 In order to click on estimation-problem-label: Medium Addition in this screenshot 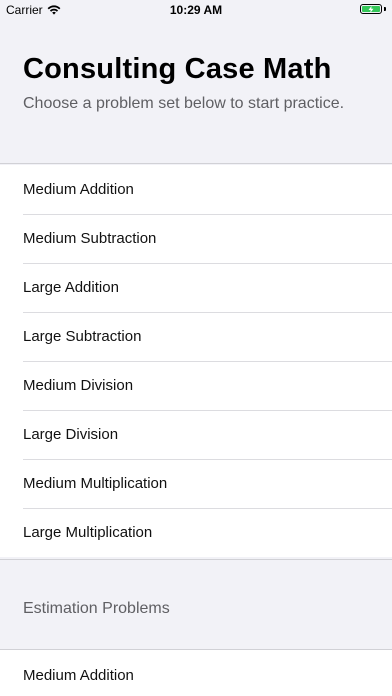, I will do `click(78, 675)`.